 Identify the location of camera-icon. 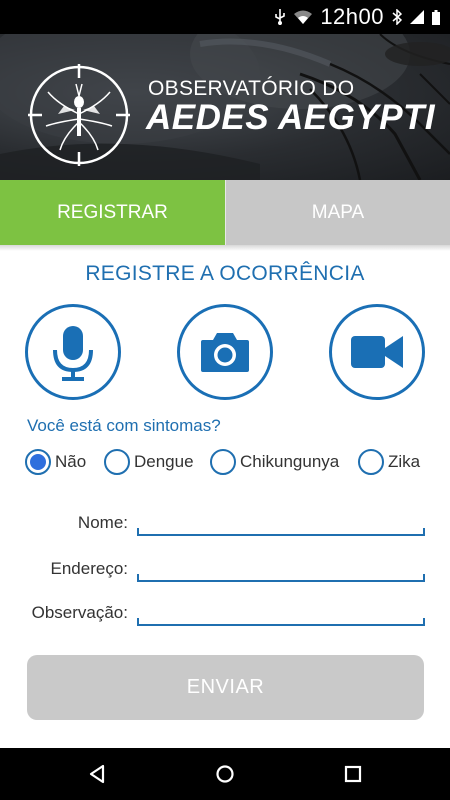
(225, 352).